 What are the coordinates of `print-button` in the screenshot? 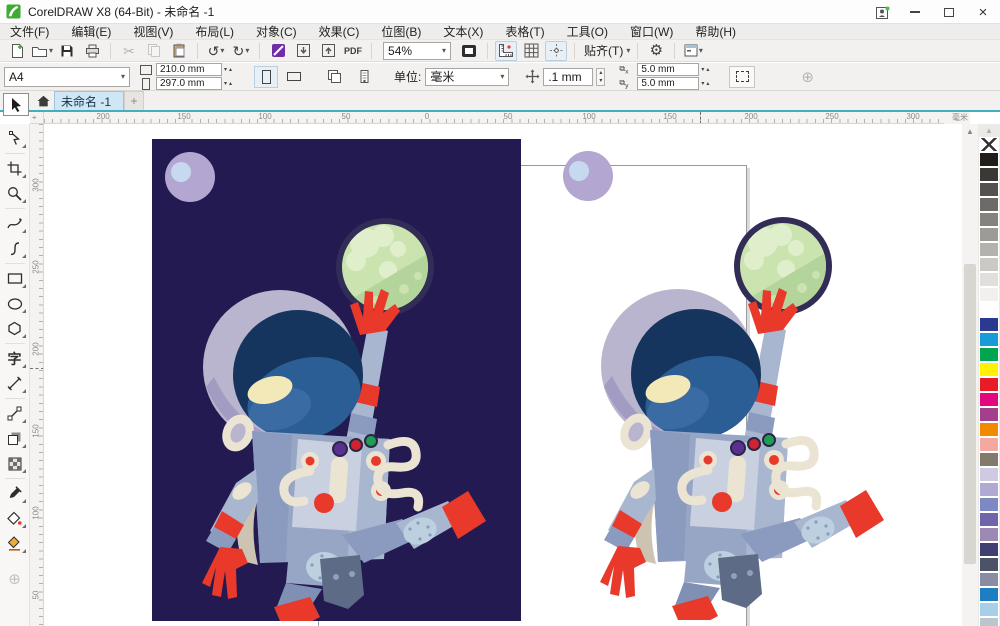 It's located at (92, 51).